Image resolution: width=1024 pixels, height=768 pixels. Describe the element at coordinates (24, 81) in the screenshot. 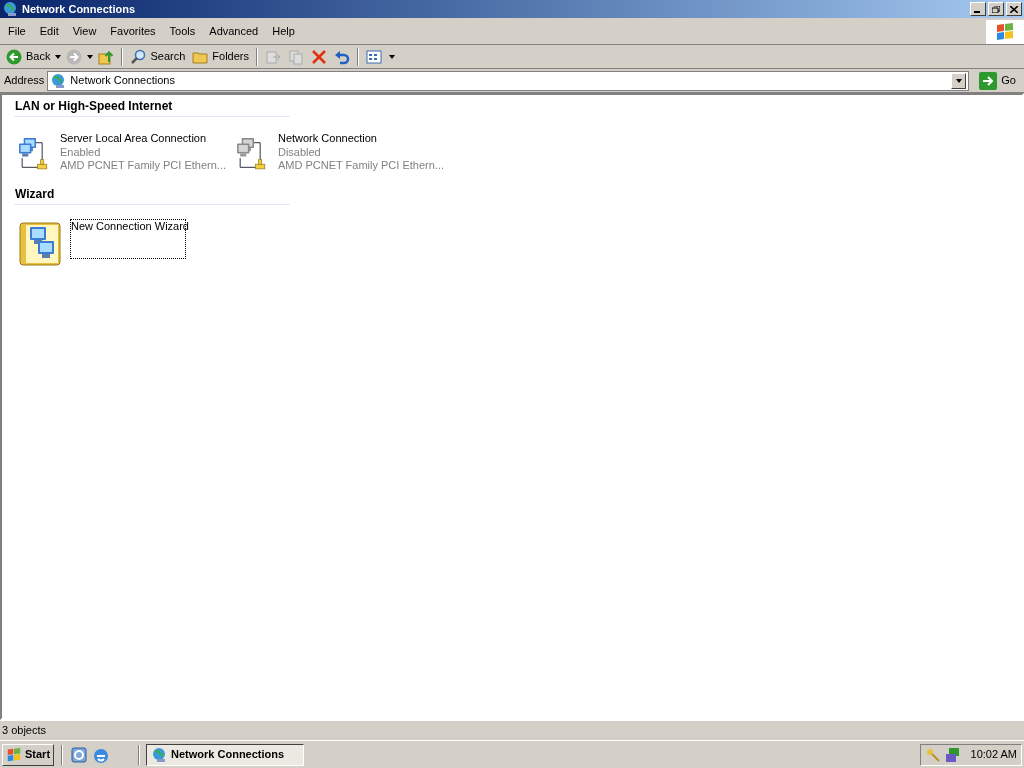

I see `address-label: Address` at that location.